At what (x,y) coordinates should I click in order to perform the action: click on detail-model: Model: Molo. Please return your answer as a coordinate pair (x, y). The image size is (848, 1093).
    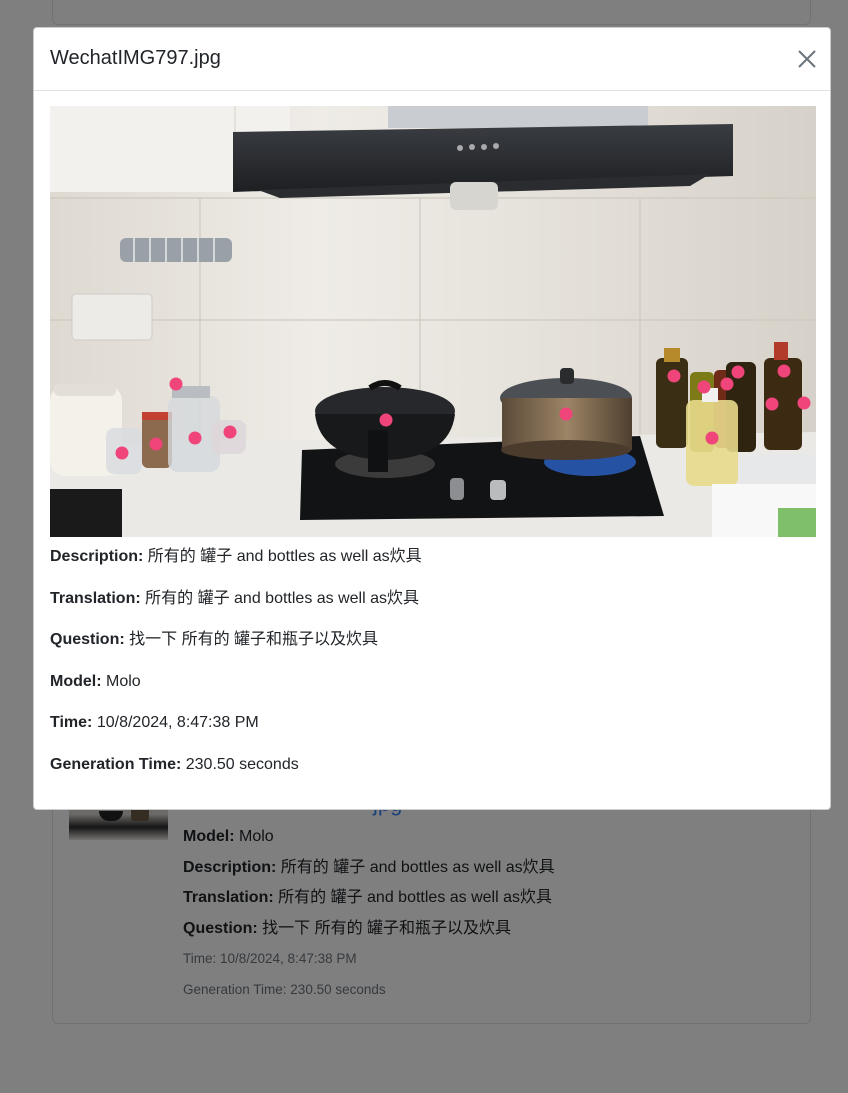
    Looking at the image, I should click on (95, 681).